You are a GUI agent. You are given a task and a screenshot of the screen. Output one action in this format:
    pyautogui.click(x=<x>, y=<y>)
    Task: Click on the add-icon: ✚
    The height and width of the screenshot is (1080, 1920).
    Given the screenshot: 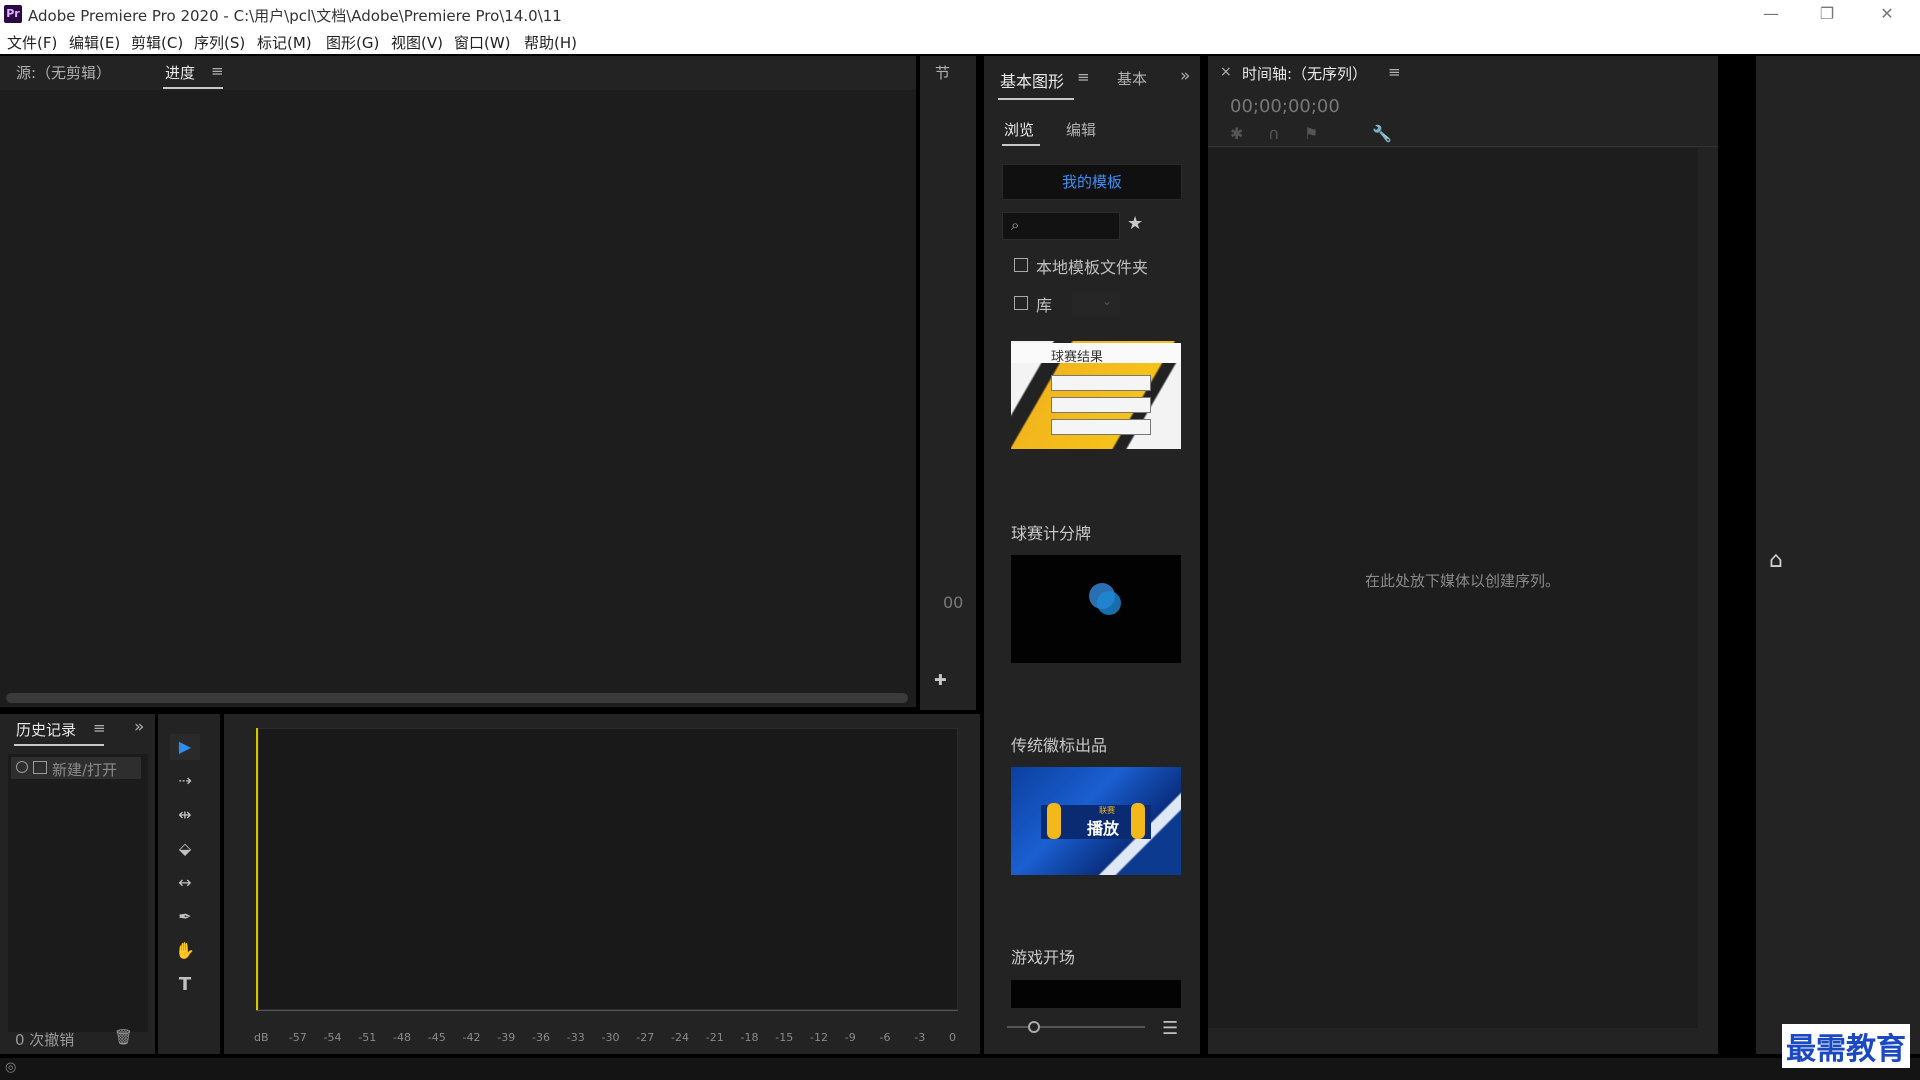 What is the action you would take?
    pyautogui.click(x=940, y=680)
    